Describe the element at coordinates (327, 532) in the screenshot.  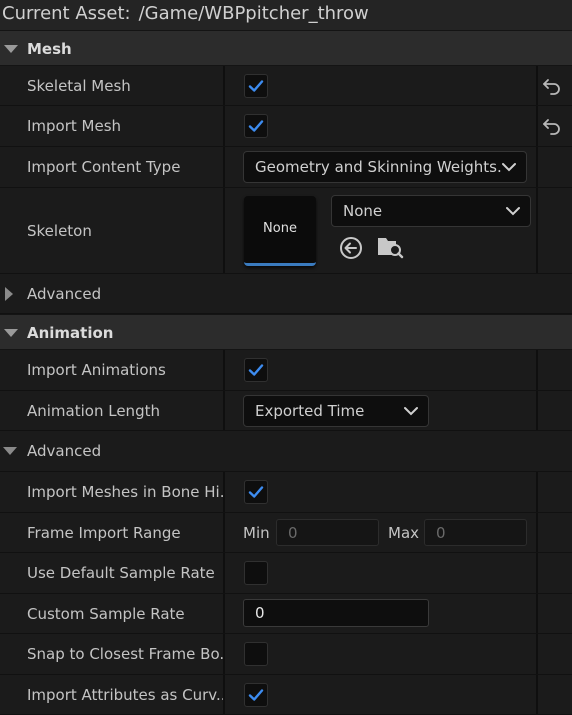
I see `min-frame-input: 0` at that location.